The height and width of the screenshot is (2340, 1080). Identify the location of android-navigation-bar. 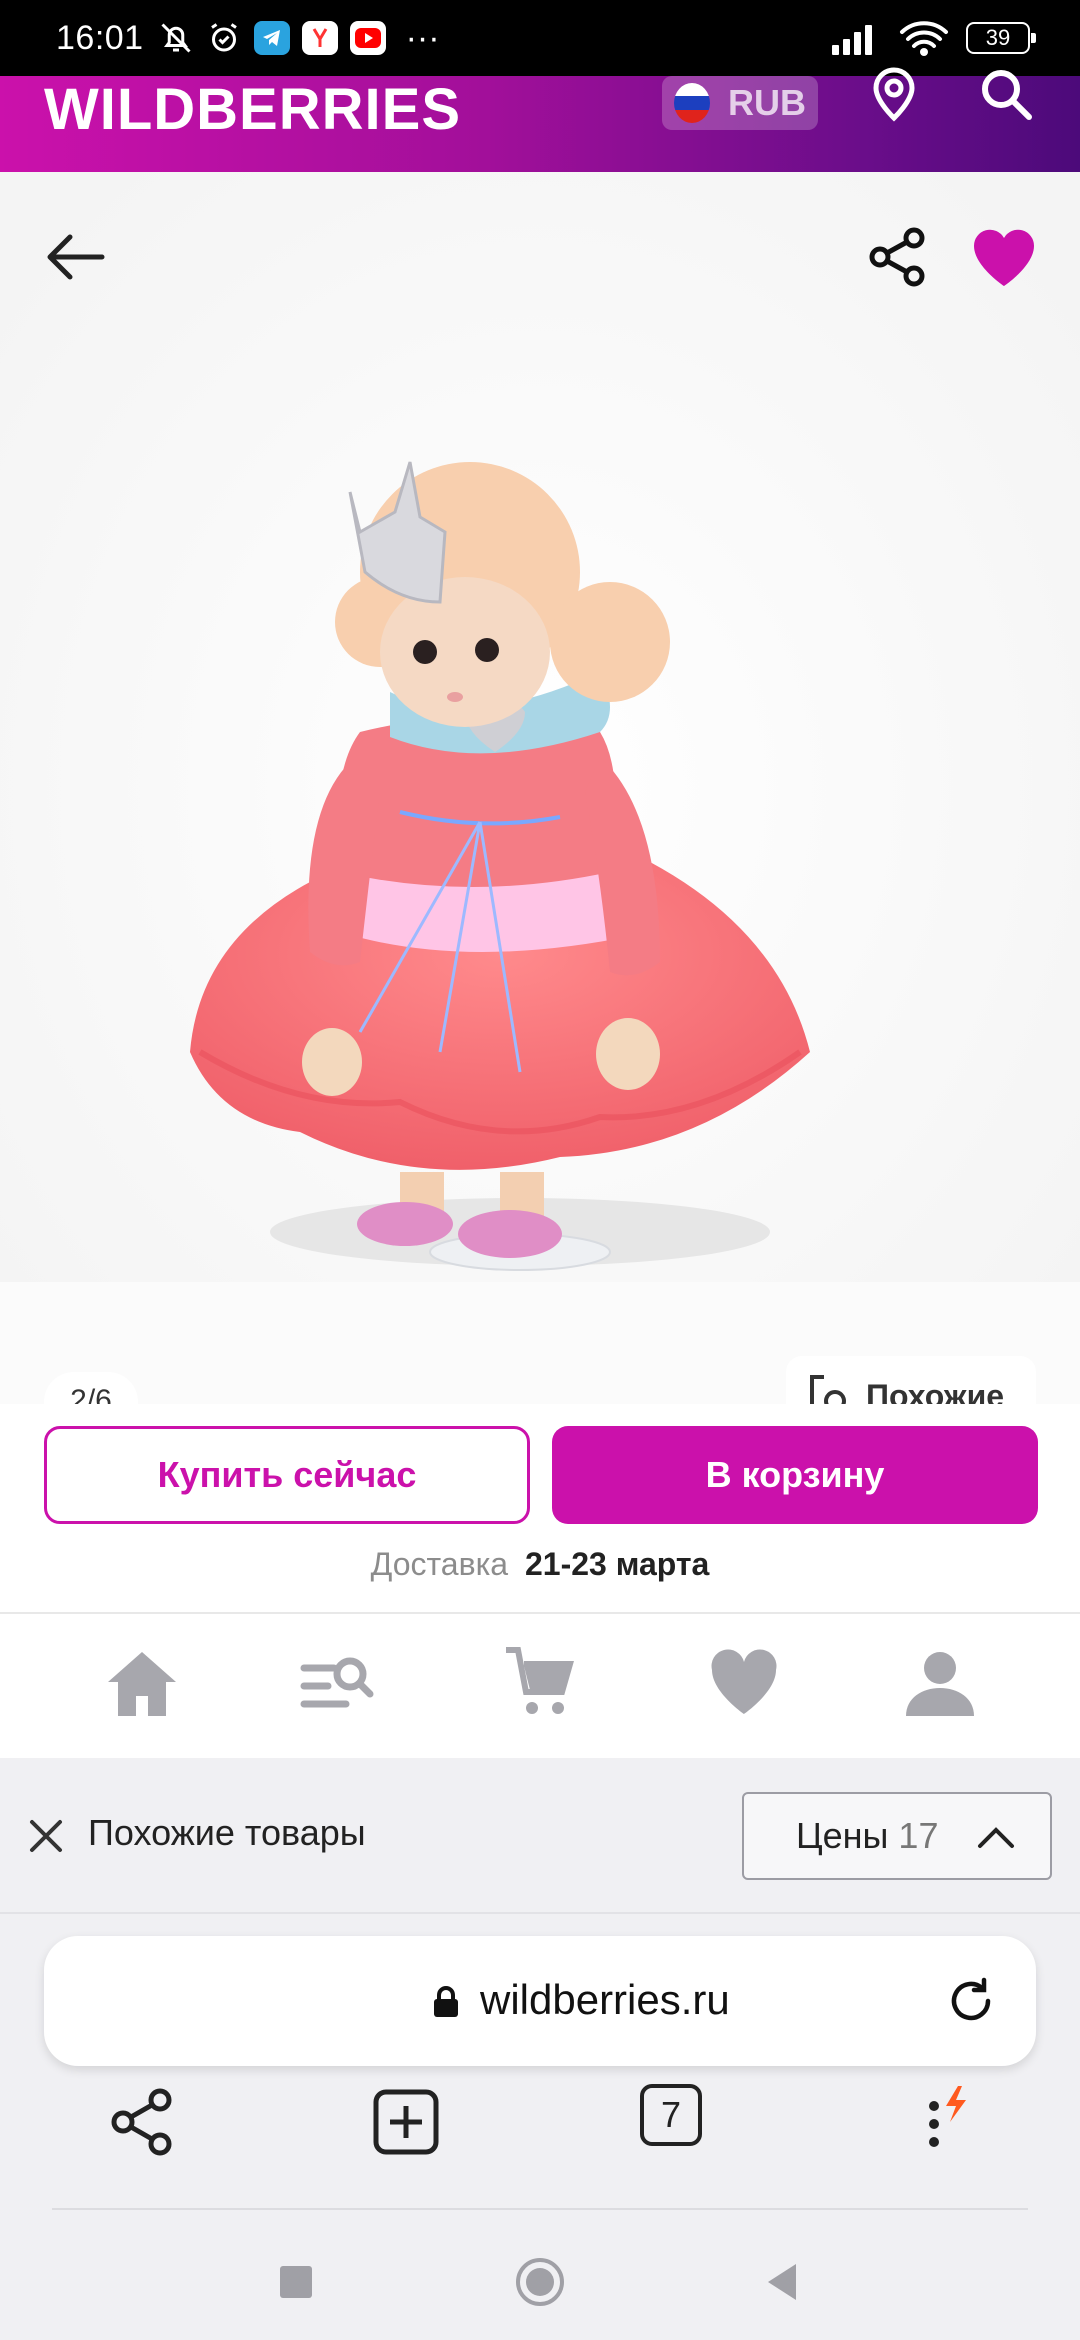
(540, 2283).